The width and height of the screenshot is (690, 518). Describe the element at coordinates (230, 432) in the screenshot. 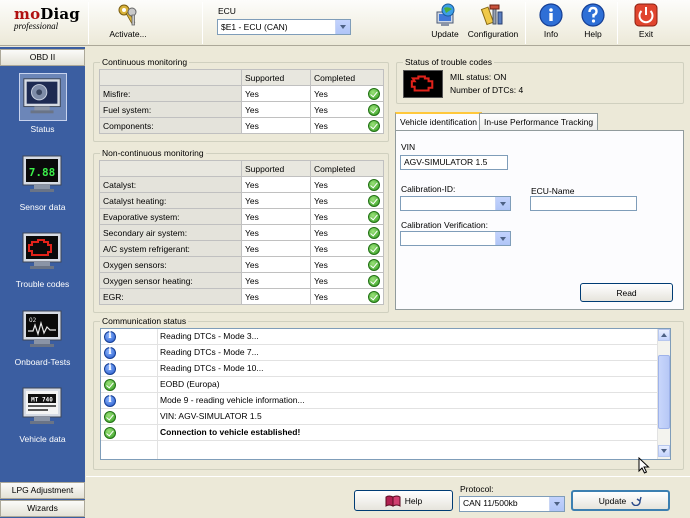

I see `log-text: Connection to vehicle established!` at that location.